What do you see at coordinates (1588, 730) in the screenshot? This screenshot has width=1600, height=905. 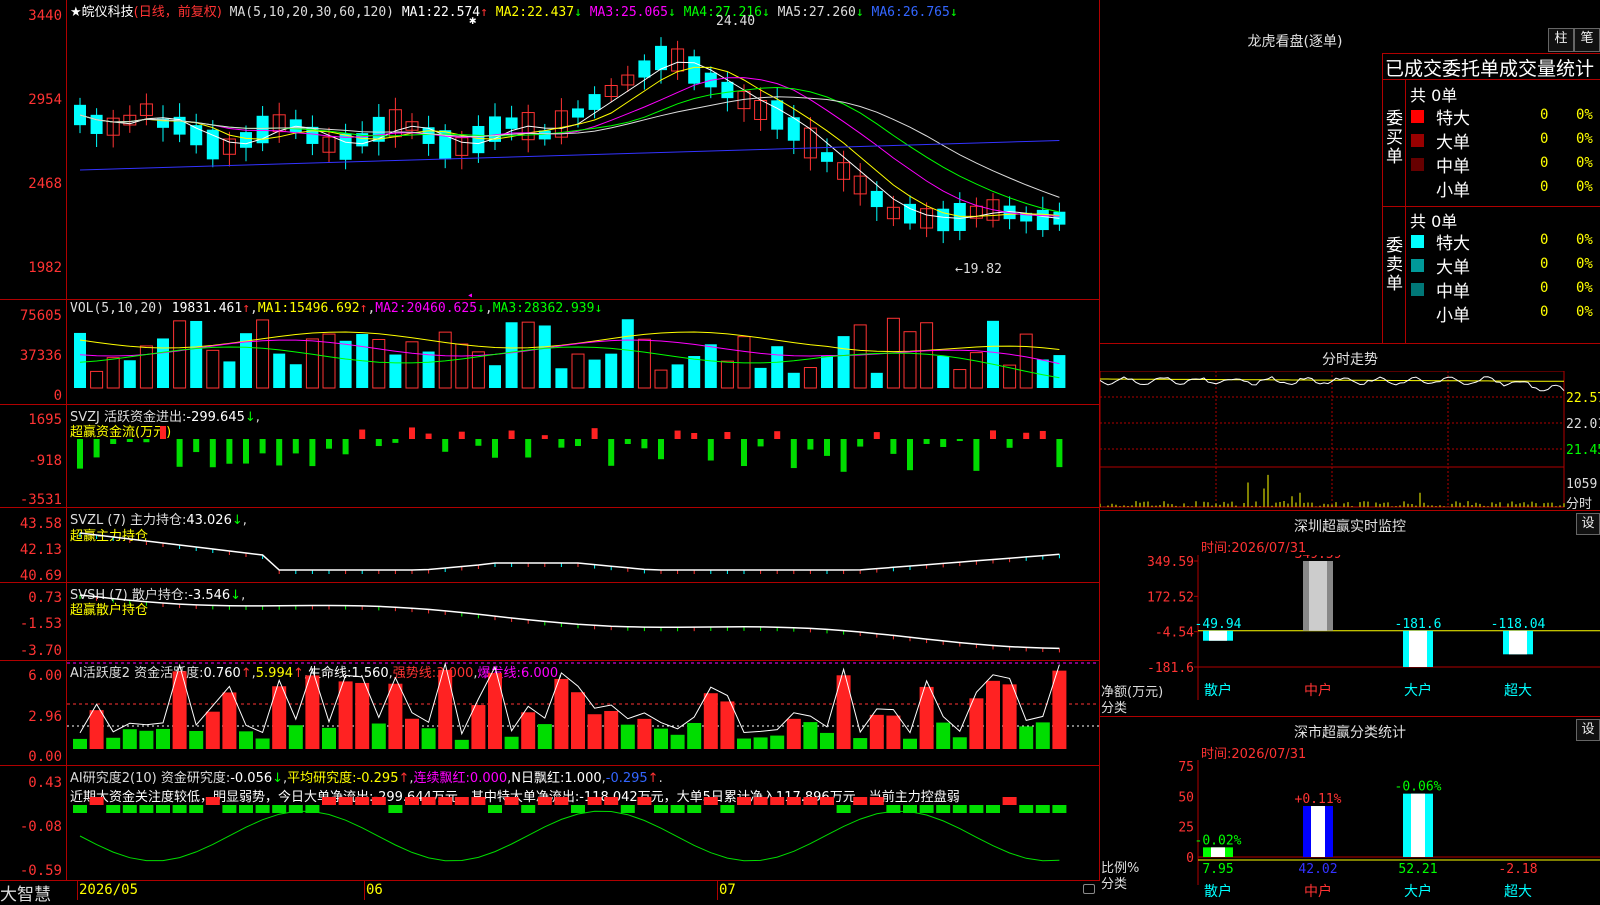 I see `sz-class-settings-button: 设` at bounding box center [1588, 730].